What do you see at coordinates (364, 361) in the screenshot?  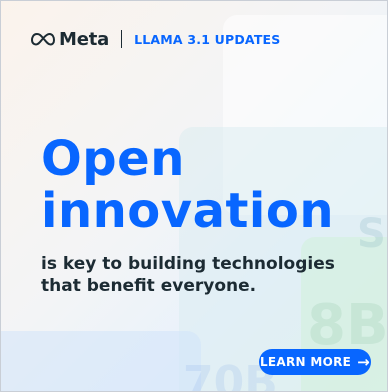 I see `arrow-right-icon: →` at bounding box center [364, 361].